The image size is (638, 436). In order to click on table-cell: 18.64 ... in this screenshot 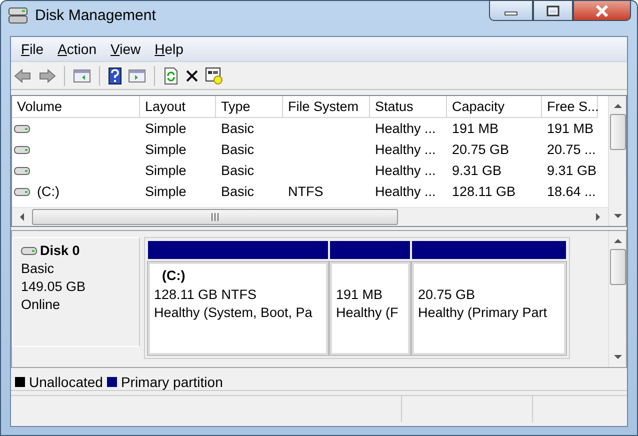, I will do `click(571, 191)`.